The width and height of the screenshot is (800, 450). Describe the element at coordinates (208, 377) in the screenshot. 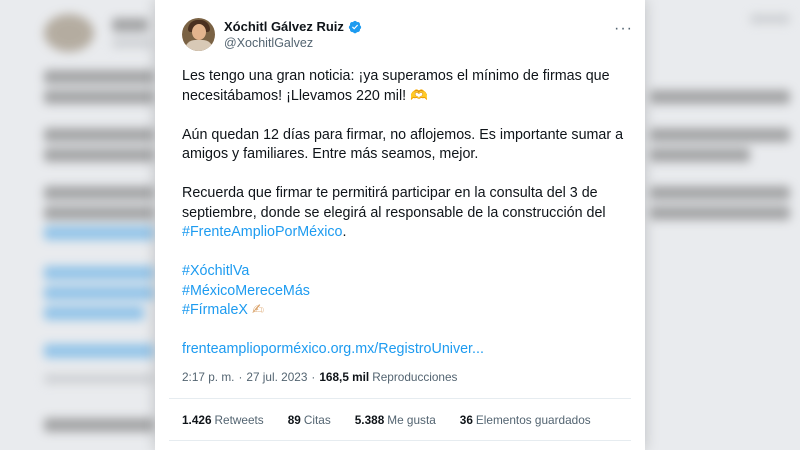

I see `tweet-time: 2:17 p. m.` at that location.